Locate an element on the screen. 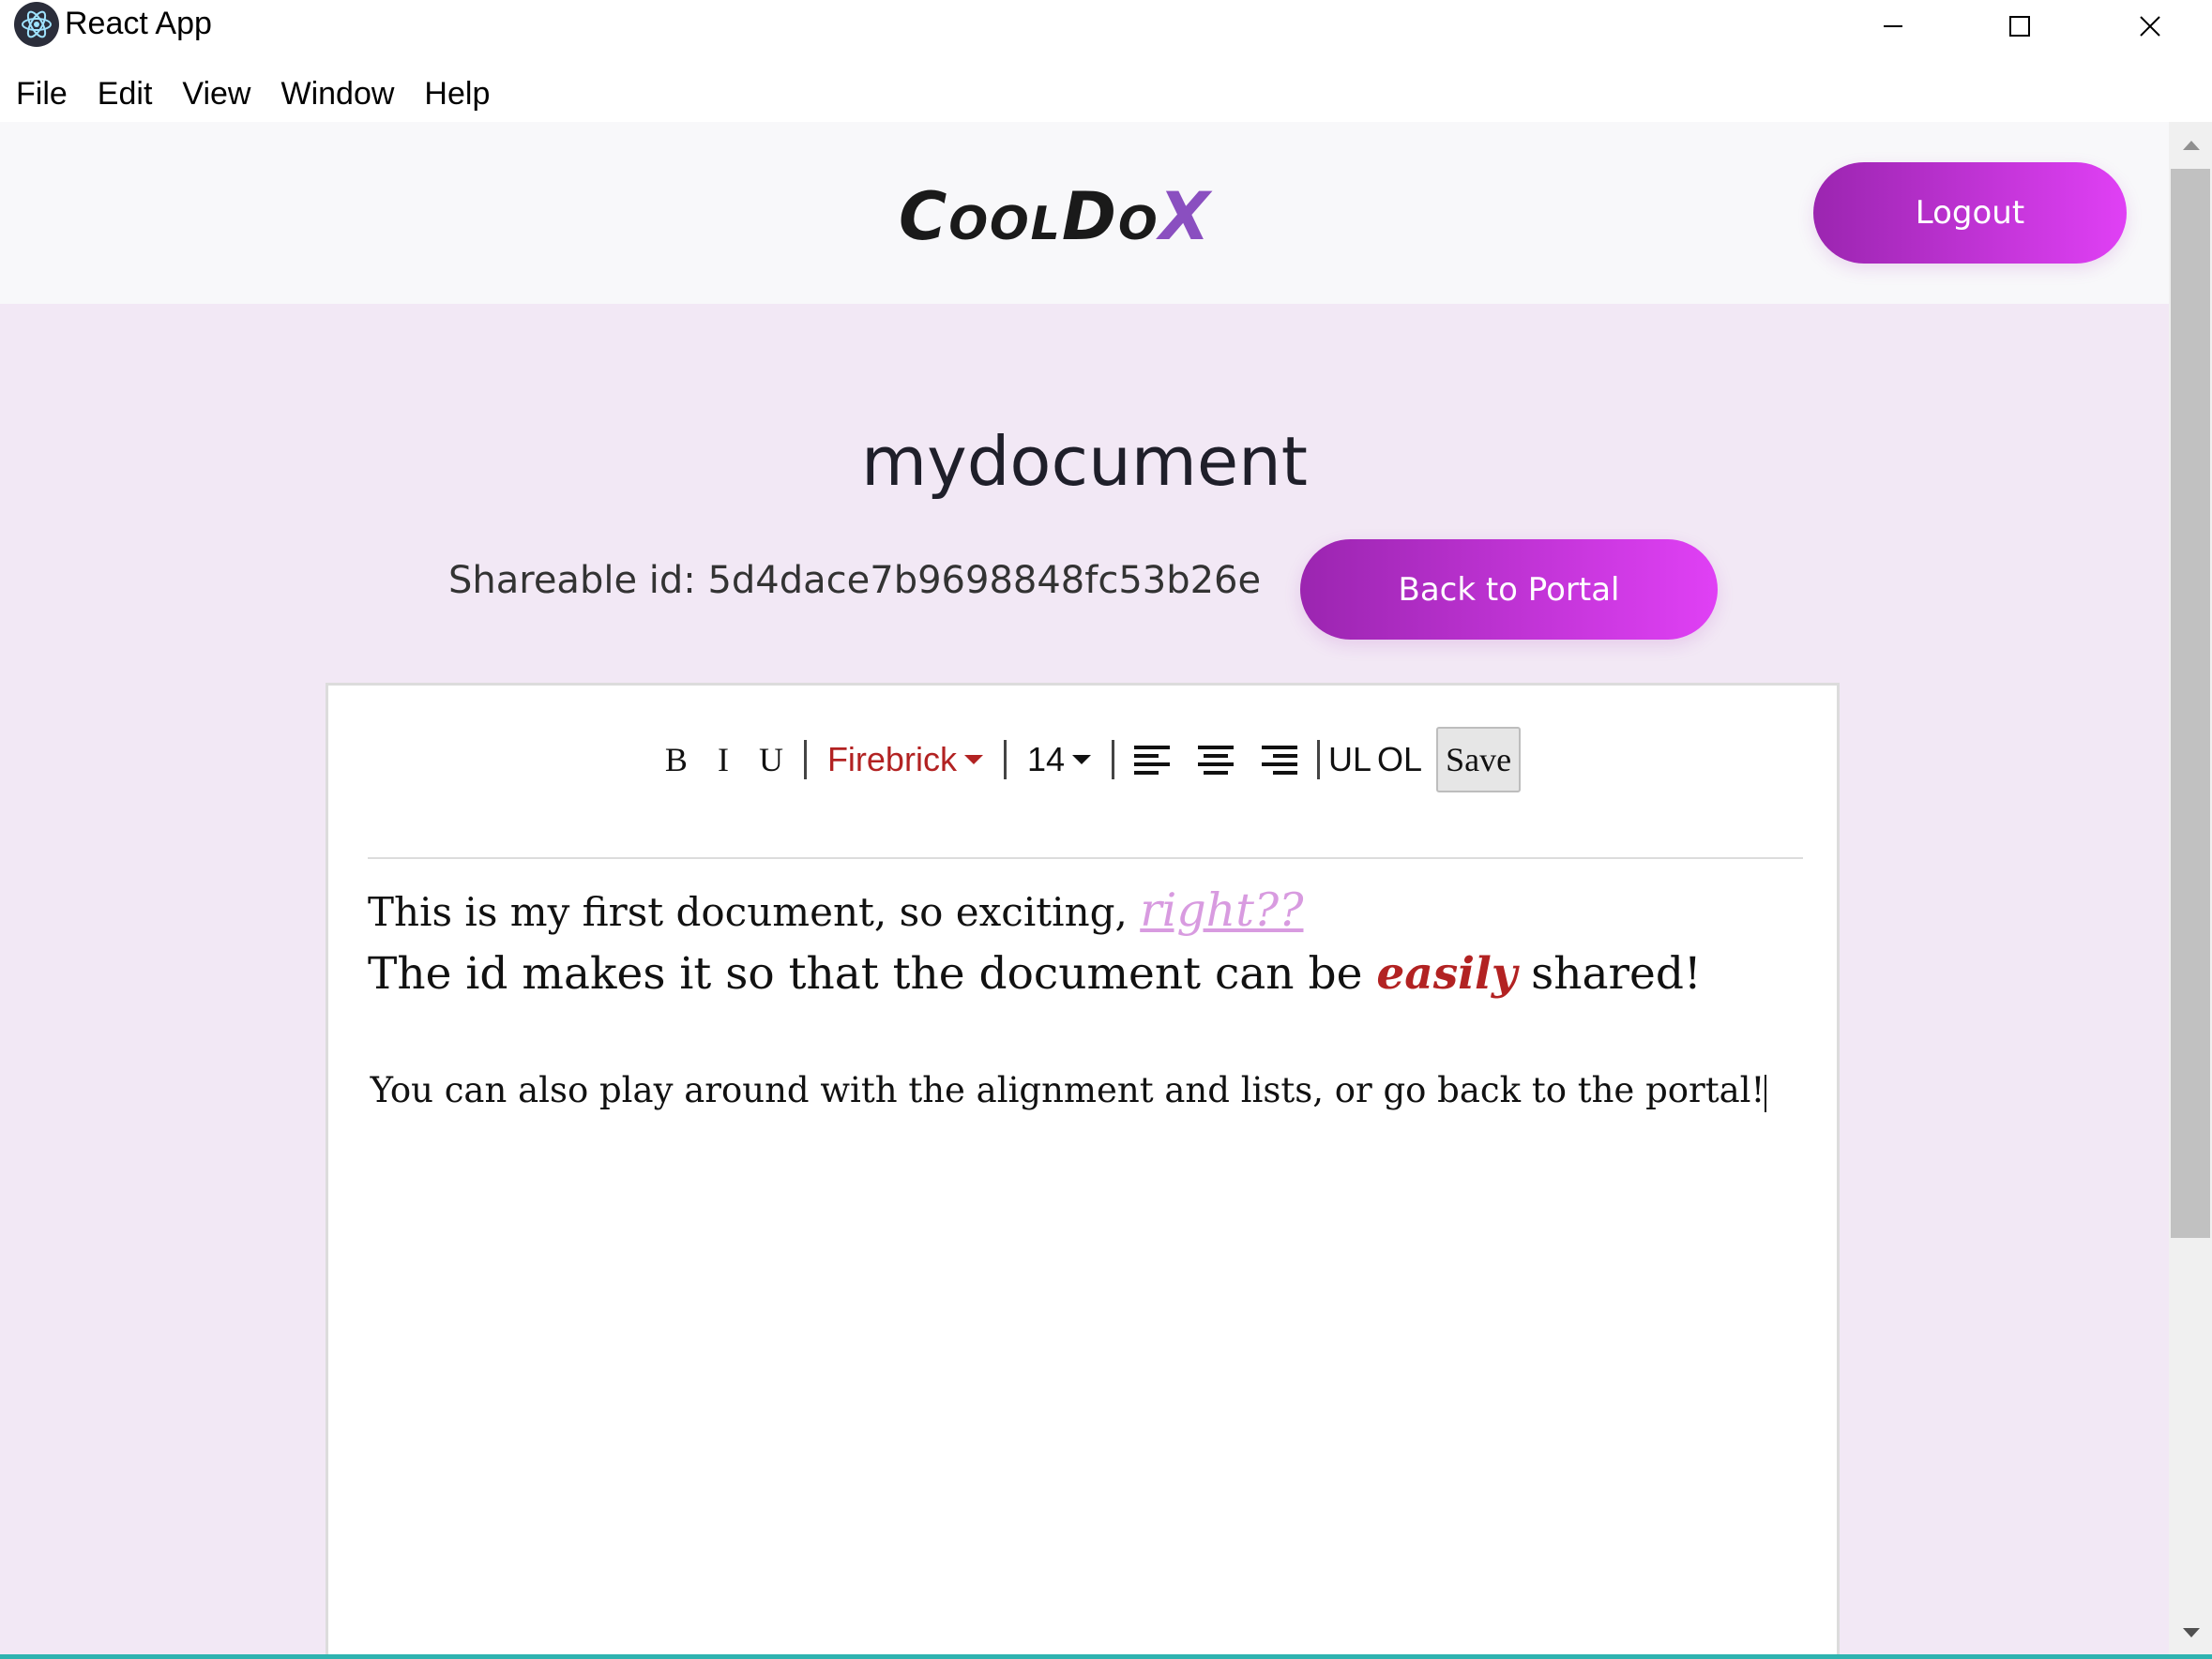  close-icon is located at coordinates (2150, 27).